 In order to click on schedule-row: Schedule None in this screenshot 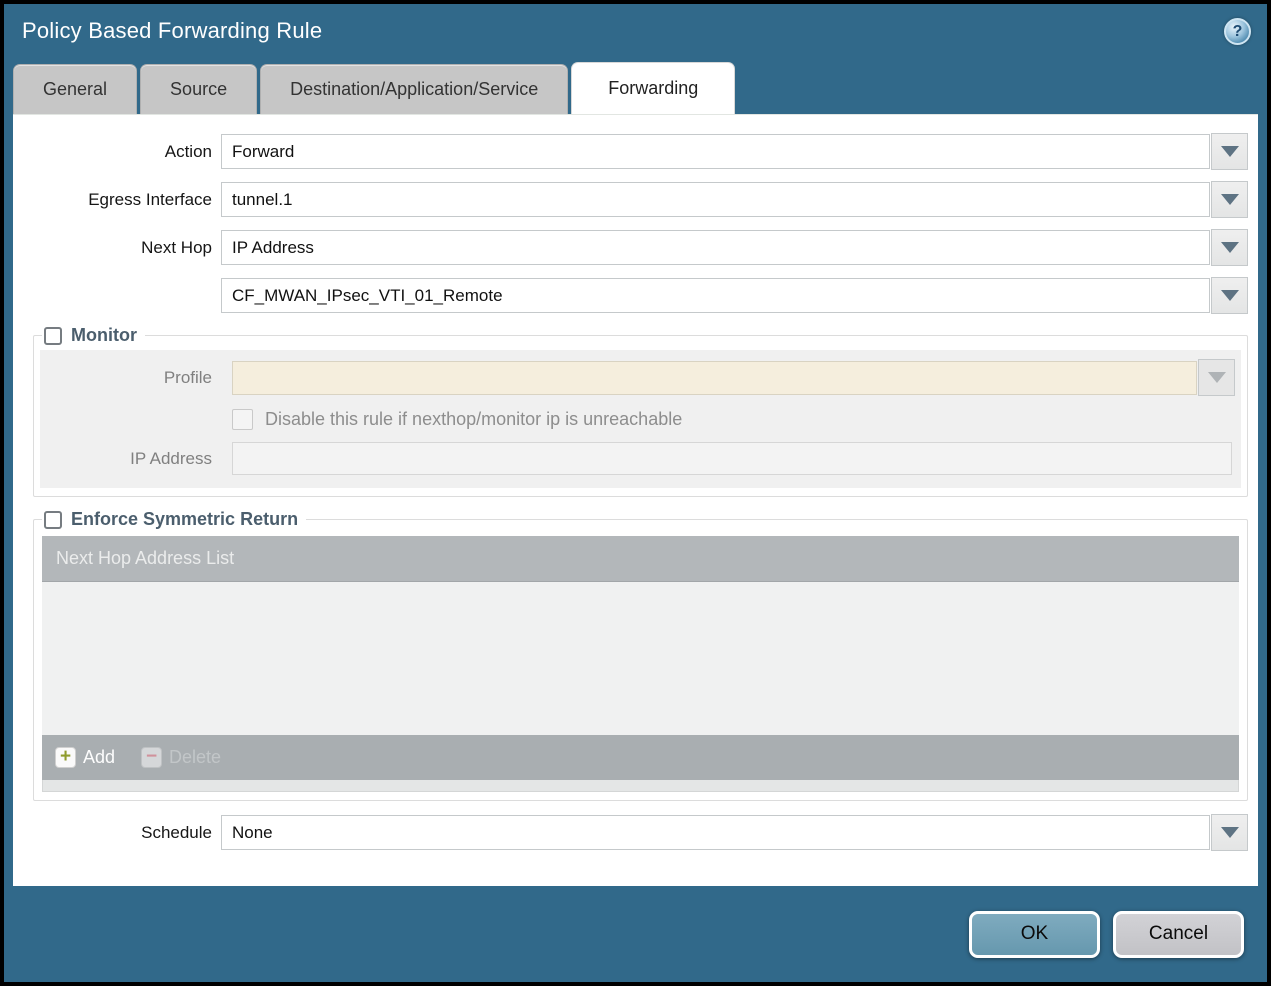, I will do `click(630, 832)`.